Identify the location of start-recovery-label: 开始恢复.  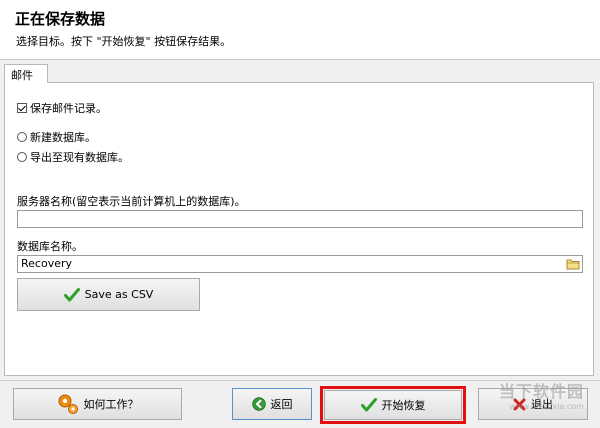
(403, 405).